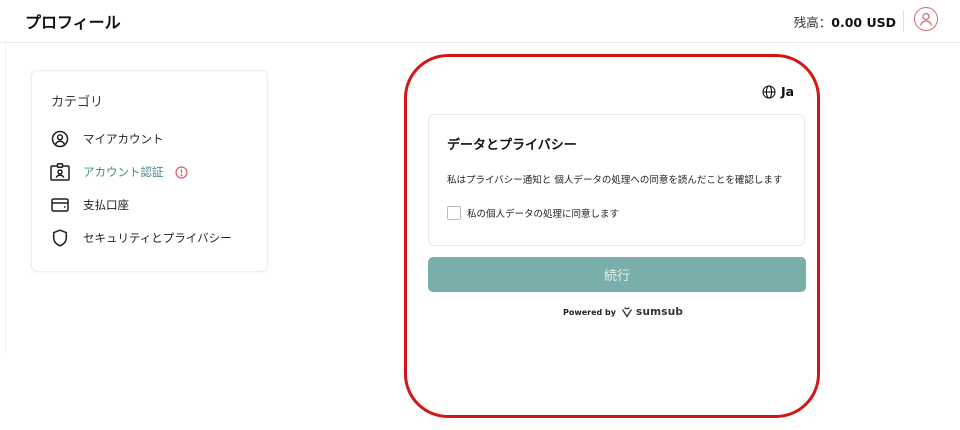  I want to click on balance-display: 残高：0.00 USD, so click(845, 21).